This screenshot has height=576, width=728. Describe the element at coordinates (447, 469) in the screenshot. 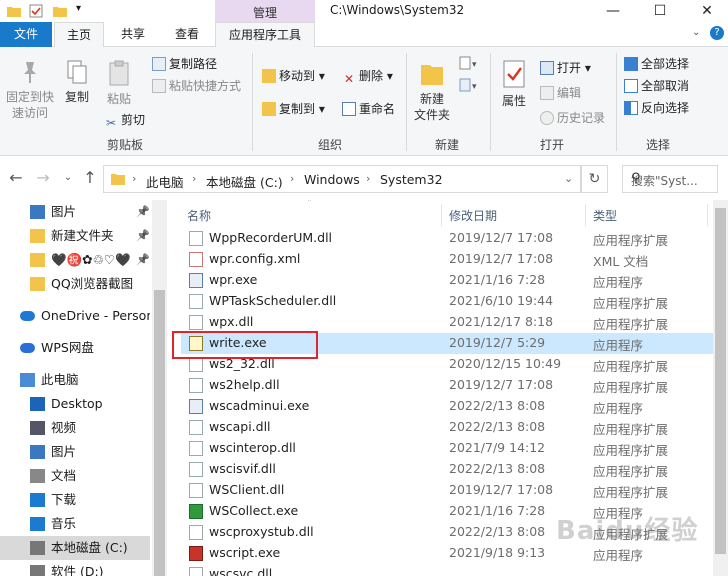

I see `file-row: wscisvif.dll 2022/2/13 8:08 应用程序扩展` at that location.